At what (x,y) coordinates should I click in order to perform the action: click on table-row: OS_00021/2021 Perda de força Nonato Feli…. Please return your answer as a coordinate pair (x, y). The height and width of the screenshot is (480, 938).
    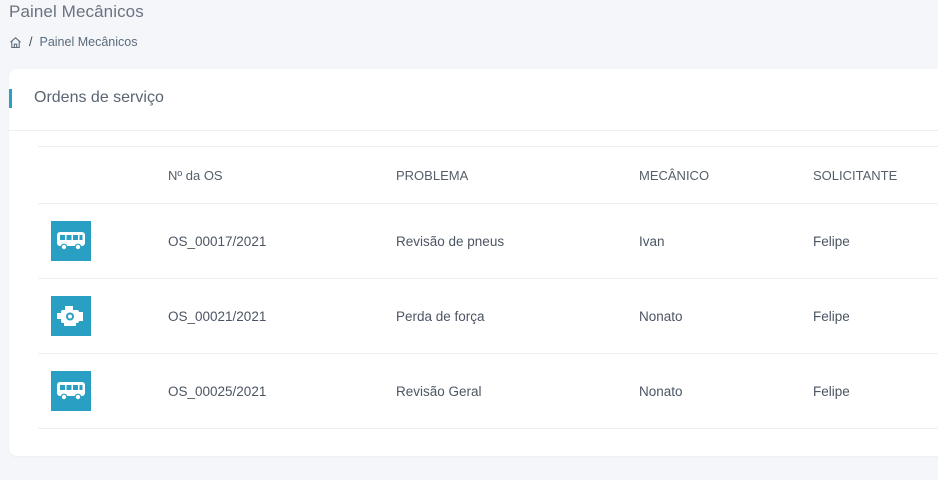
    Looking at the image, I should click on (488, 316).